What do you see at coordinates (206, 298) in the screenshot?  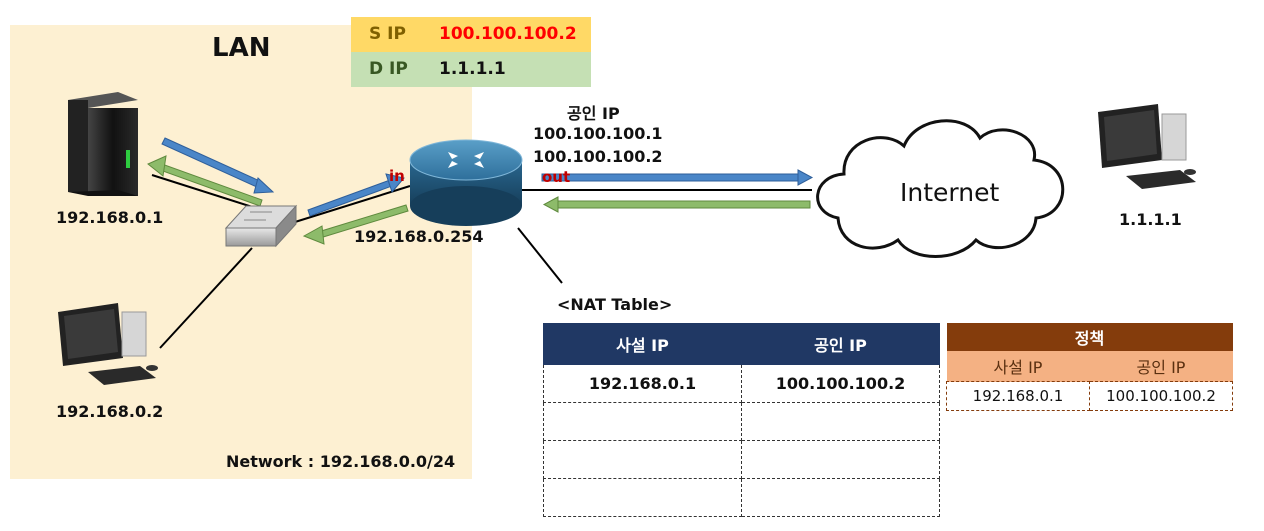 I see `link-pc-switch` at bounding box center [206, 298].